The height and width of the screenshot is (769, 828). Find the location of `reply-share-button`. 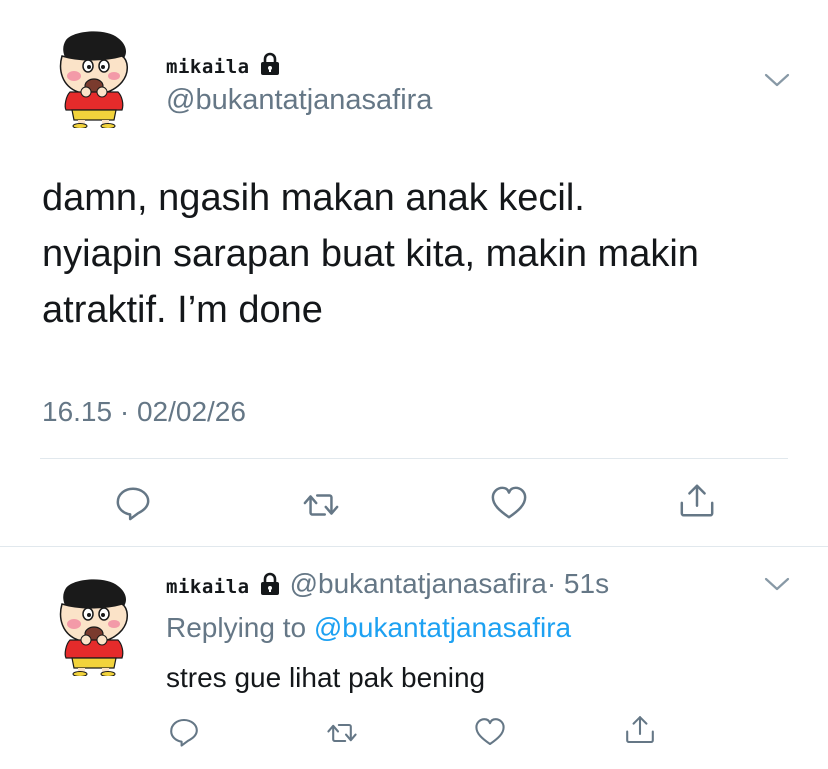

reply-share-button is located at coordinates (640, 730).